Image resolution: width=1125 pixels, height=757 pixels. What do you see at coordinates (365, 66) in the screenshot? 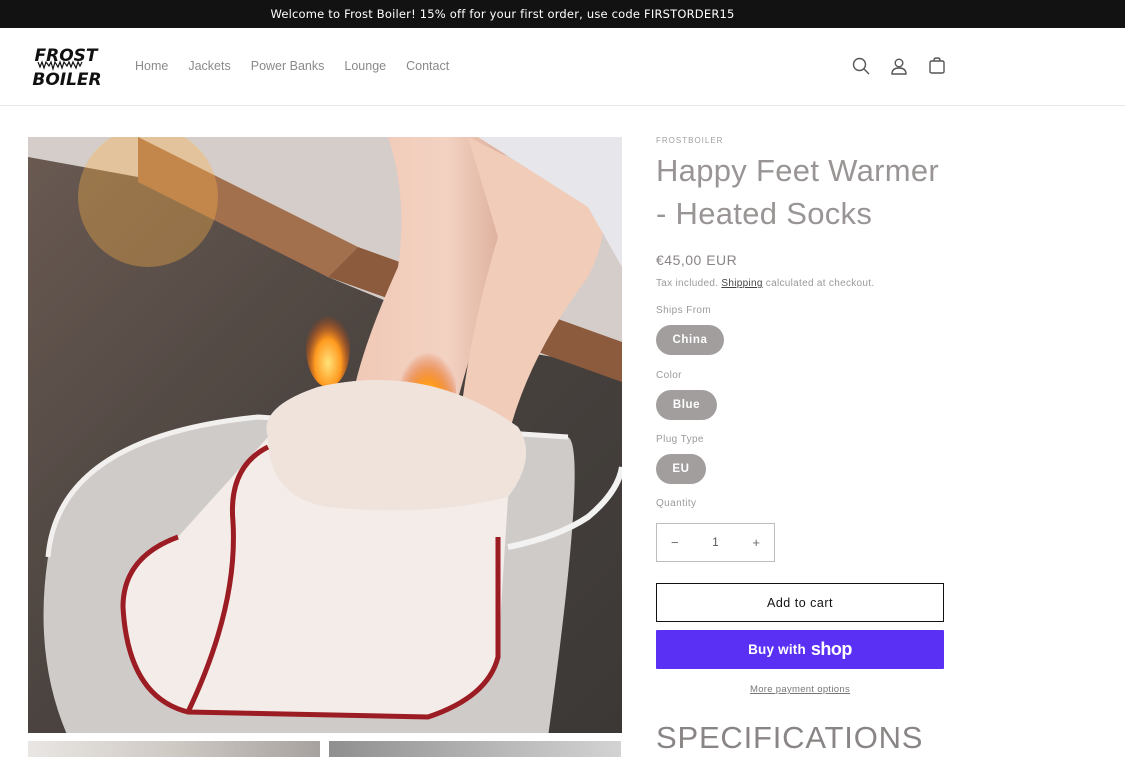
I see `nav-lounge: Lounge` at bounding box center [365, 66].